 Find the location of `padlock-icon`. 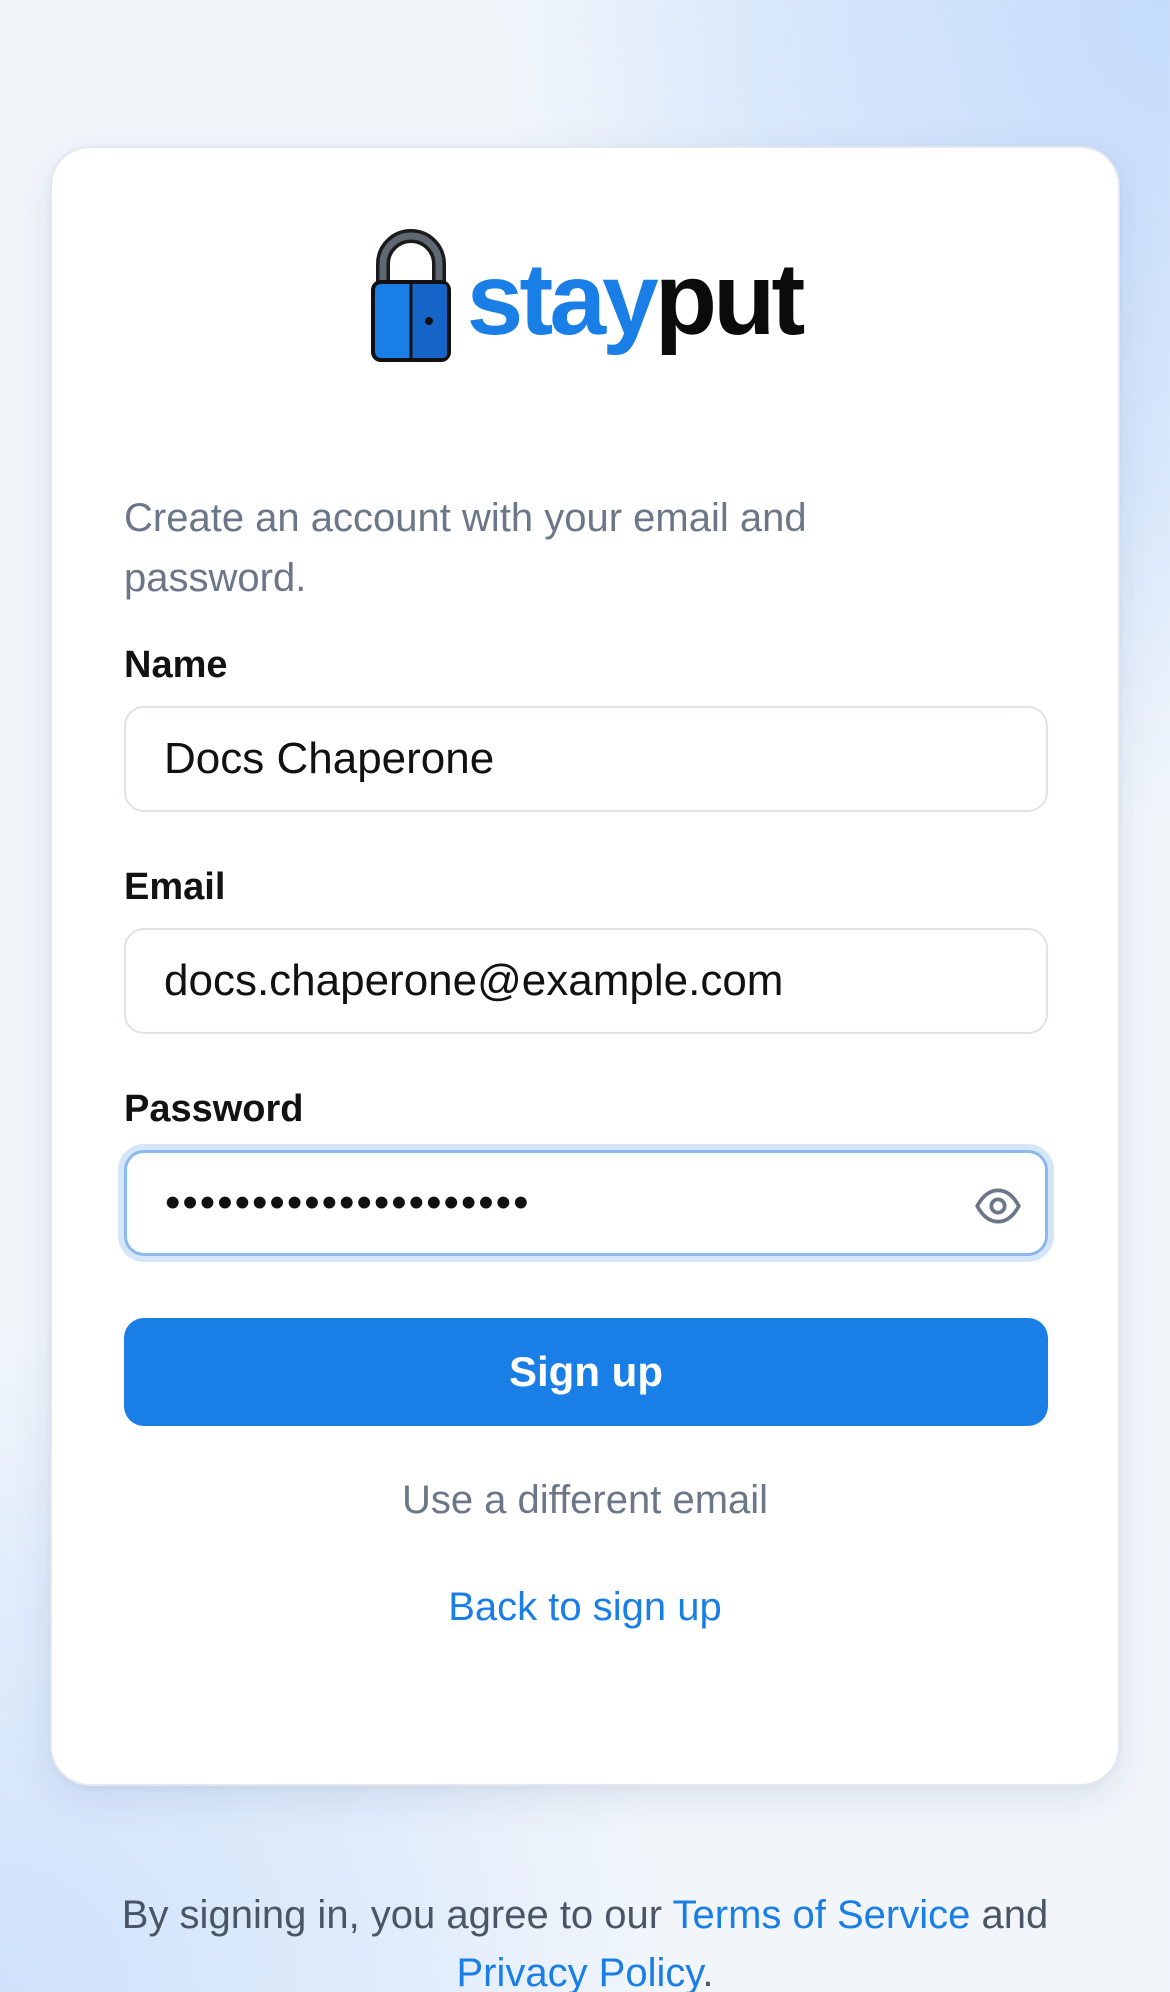

padlock-icon is located at coordinates (410, 295).